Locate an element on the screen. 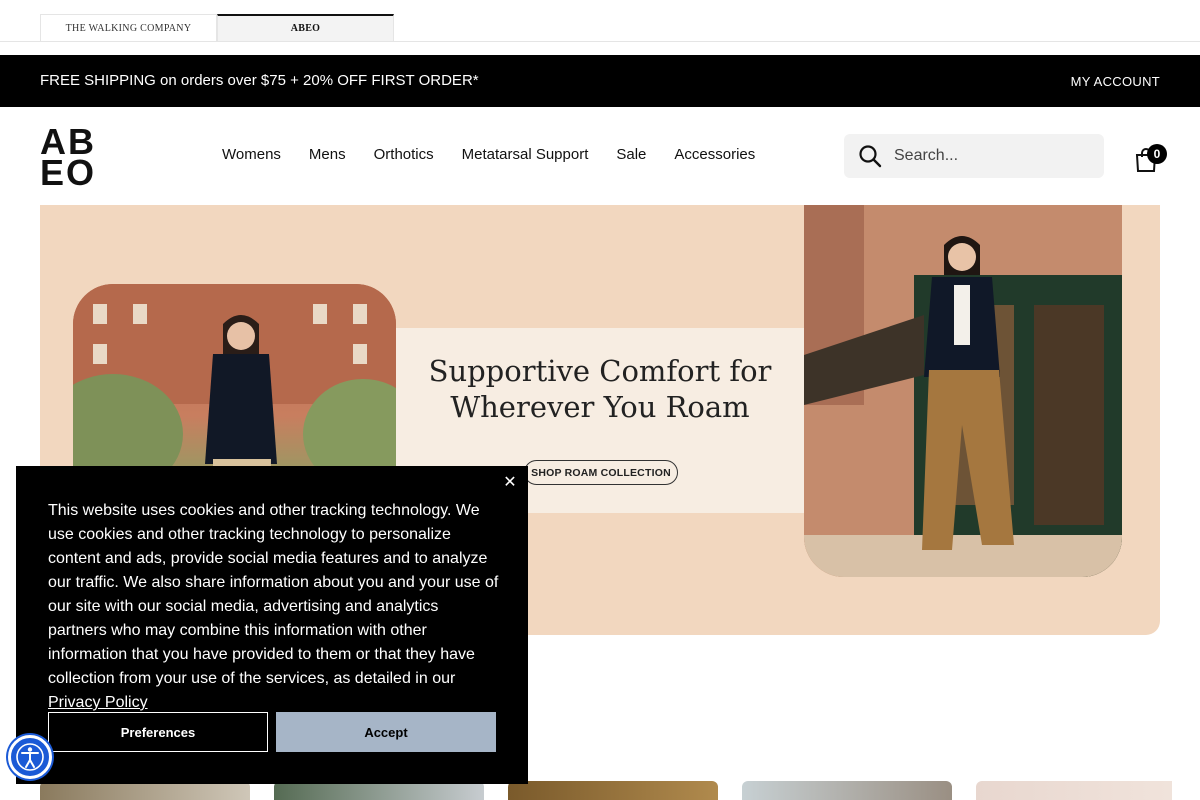 The height and width of the screenshot is (800, 1200). woman-at-storefront-illustration is located at coordinates (963, 391).